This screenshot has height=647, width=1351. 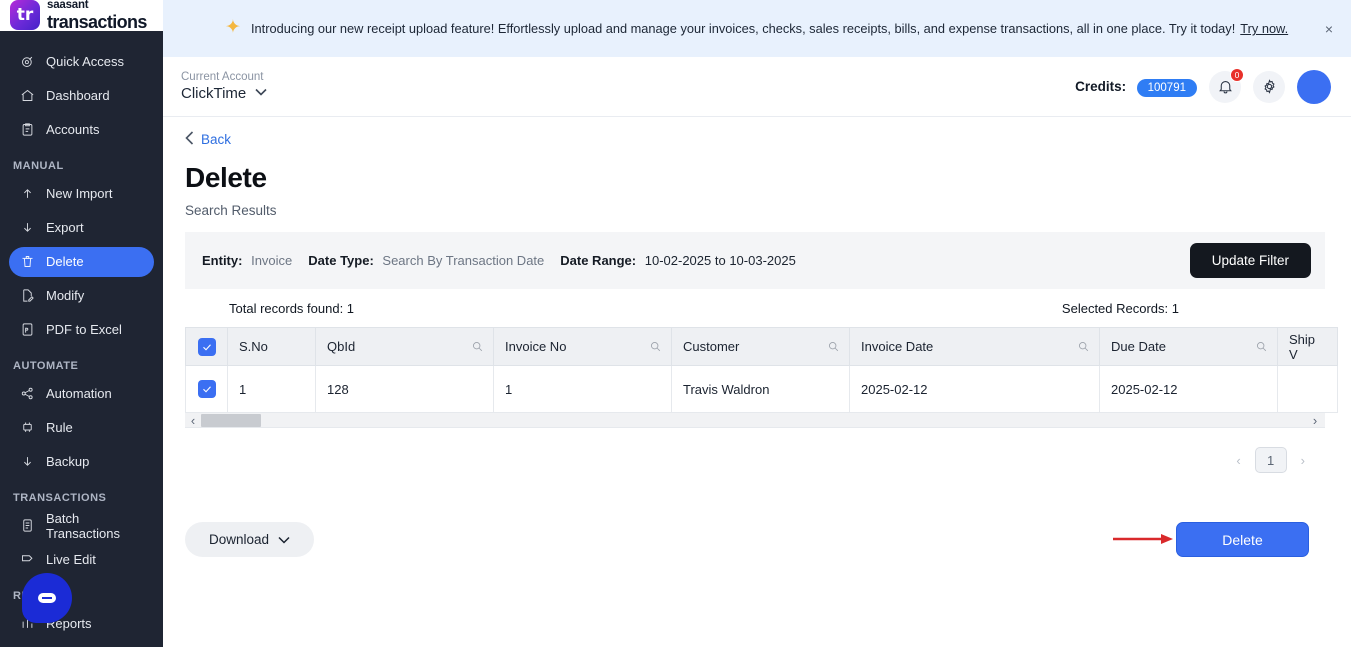 What do you see at coordinates (1264, 28) in the screenshot?
I see `promo-try-now-link: Try now.` at bounding box center [1264, 28].